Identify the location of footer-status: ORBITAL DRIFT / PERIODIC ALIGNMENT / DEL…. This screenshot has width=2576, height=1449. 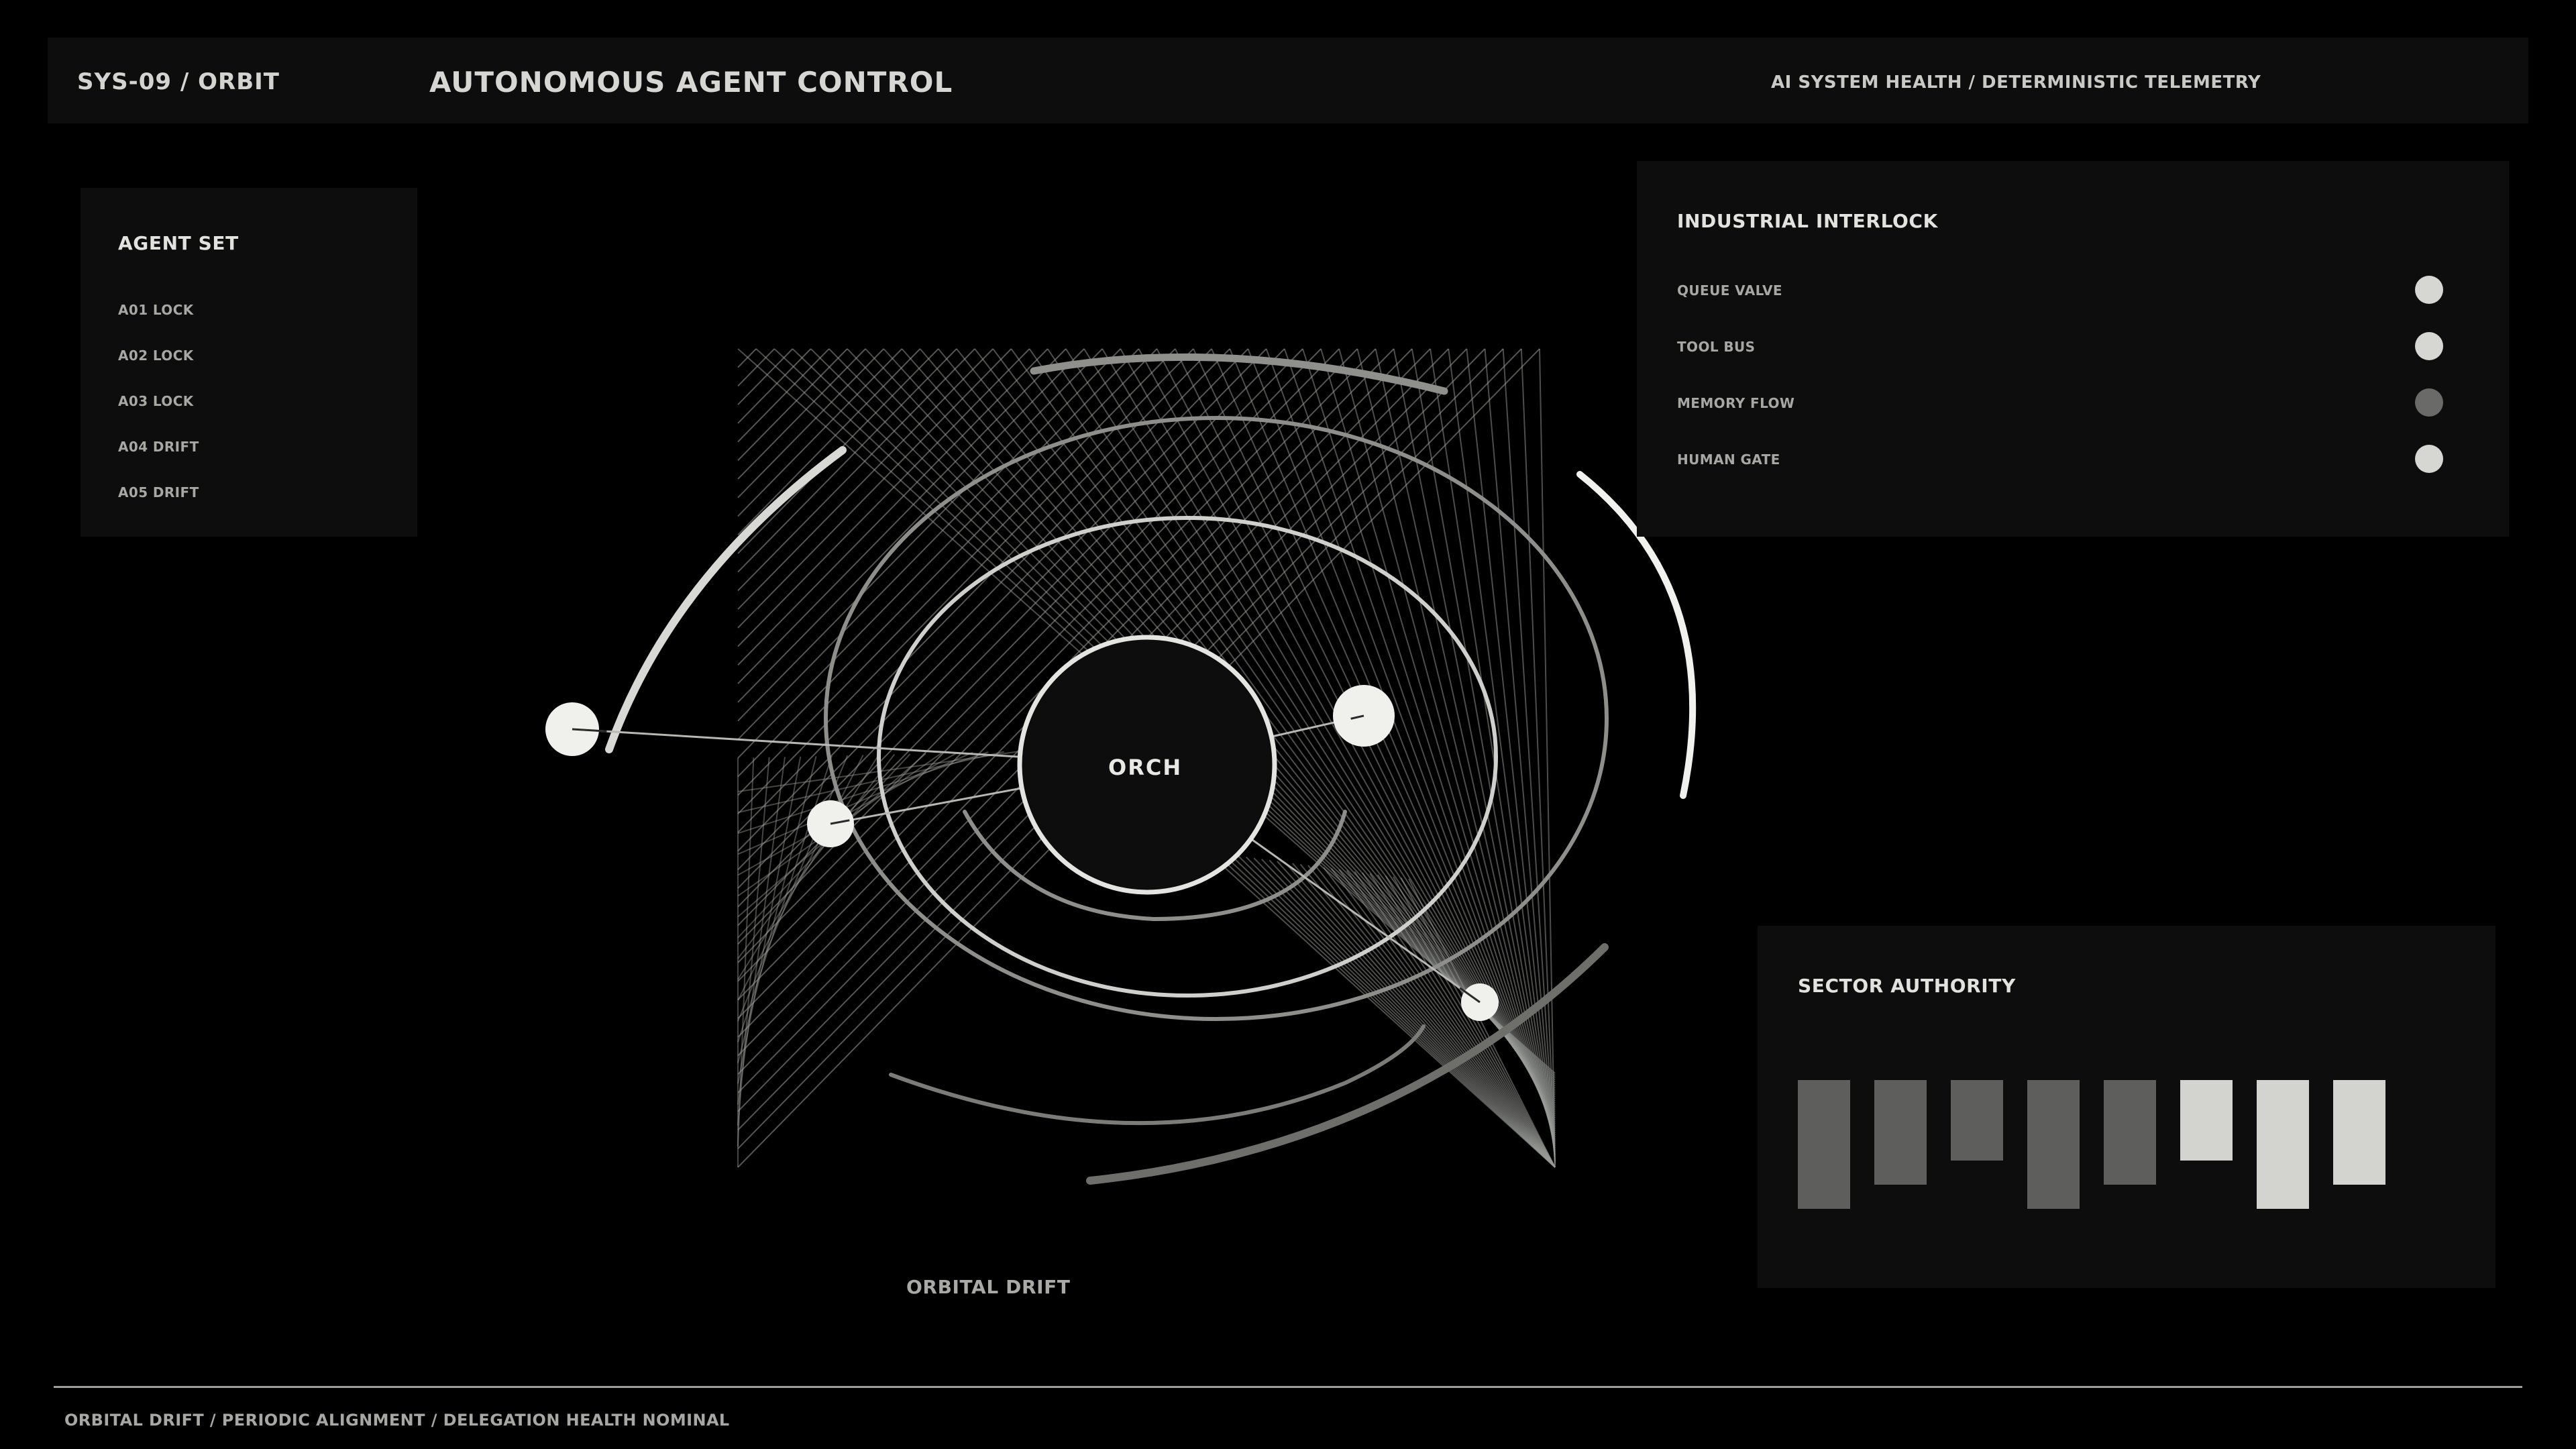
(397, 1420).